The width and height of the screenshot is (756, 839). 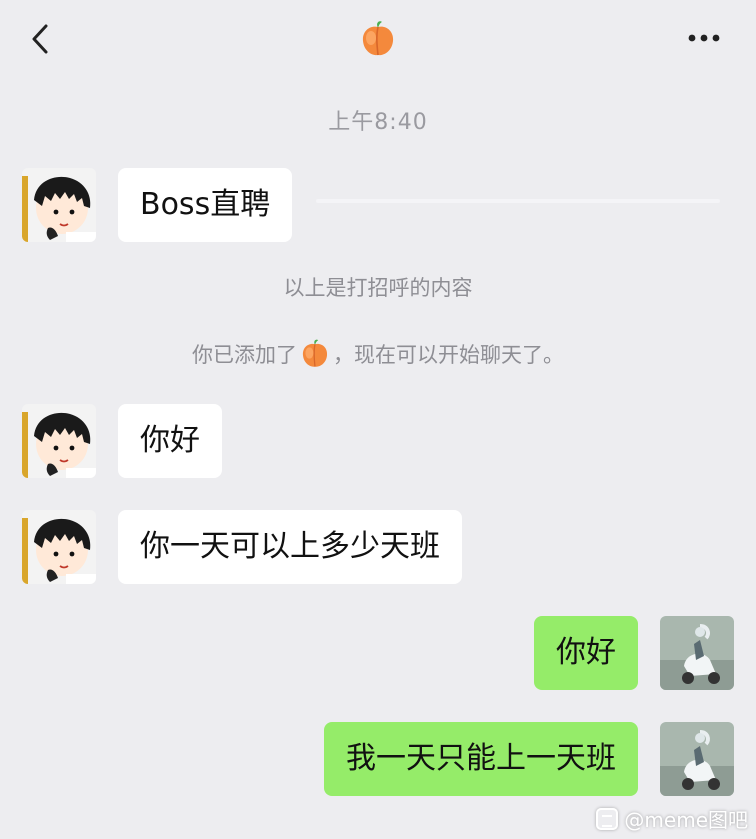 I want to click on watermark: @meme图吧, so click(x=672, y=818).